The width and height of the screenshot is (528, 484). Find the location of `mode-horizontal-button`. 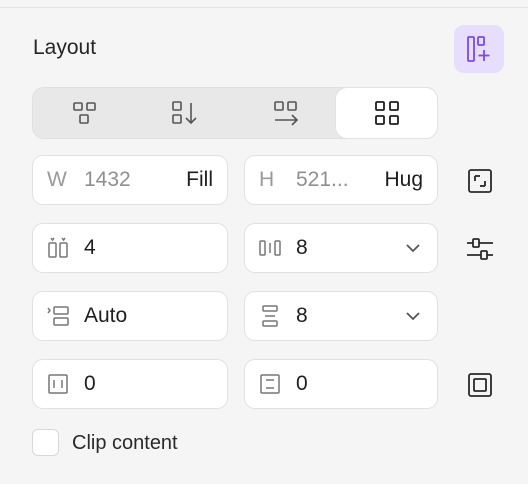

mode-horizontal-button is located at coordinates (285, 113).